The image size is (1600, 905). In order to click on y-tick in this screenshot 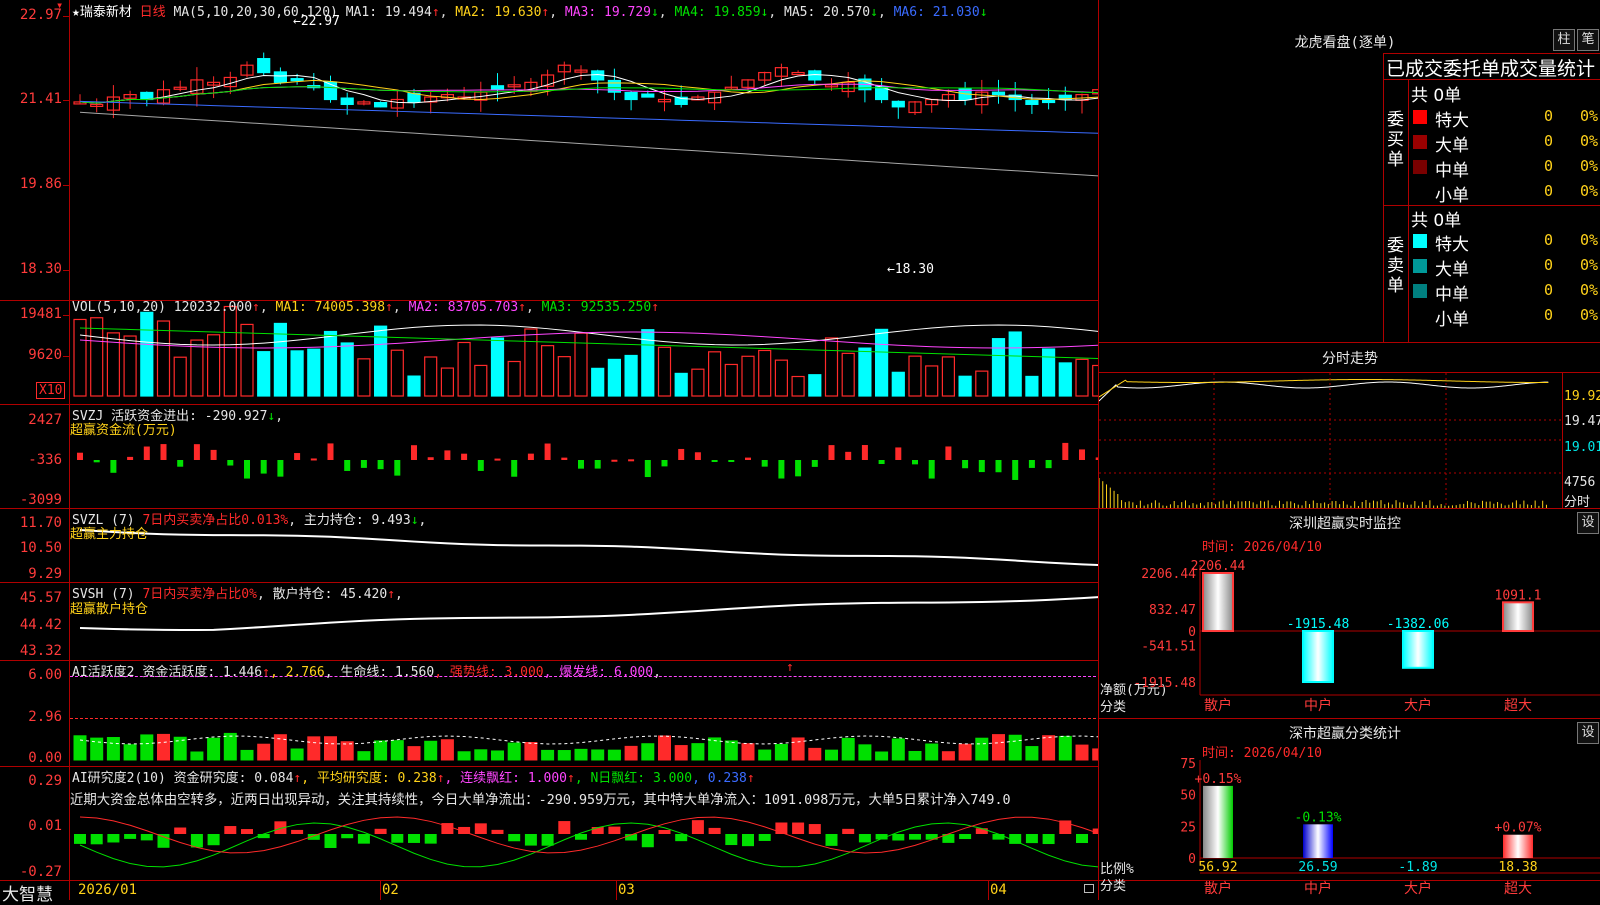, I will do `click(66, 185)`.